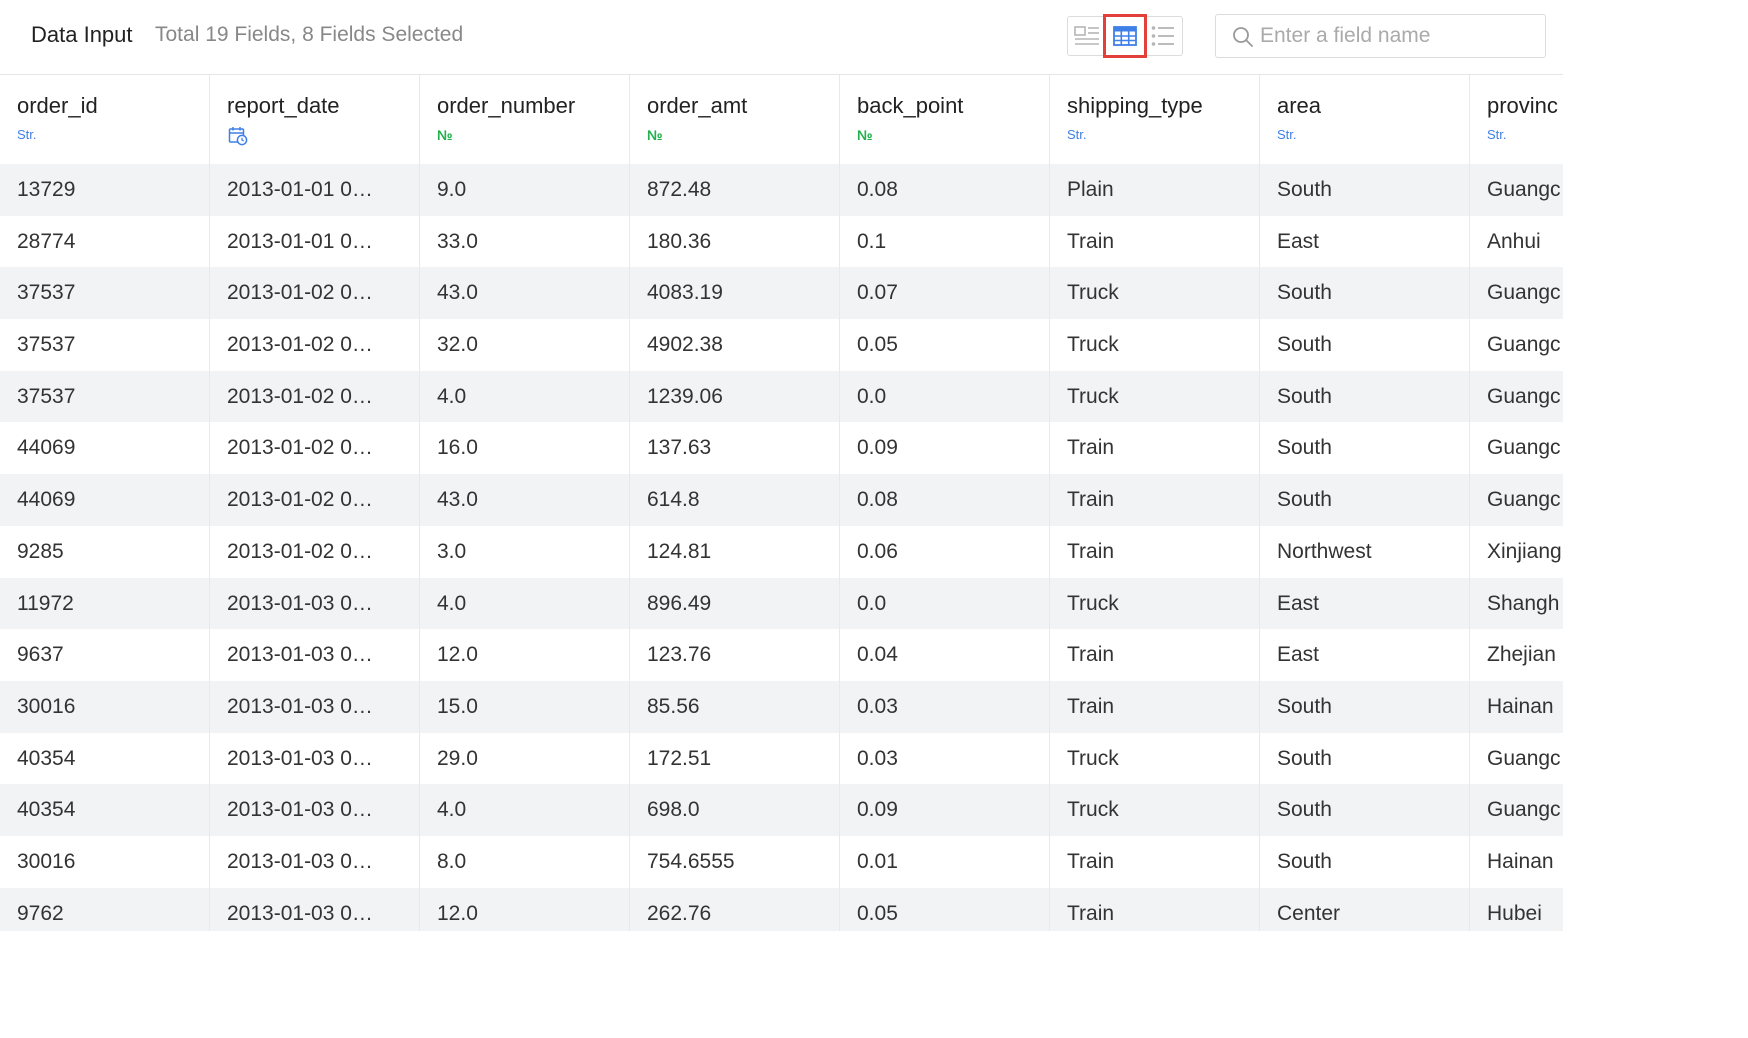 Image resolution: width=1748 pixels, height=1038 pixels. Describe the element at coordinates (105, 119) in the screenshot. I see `column-header: order_id Str.` at that location.